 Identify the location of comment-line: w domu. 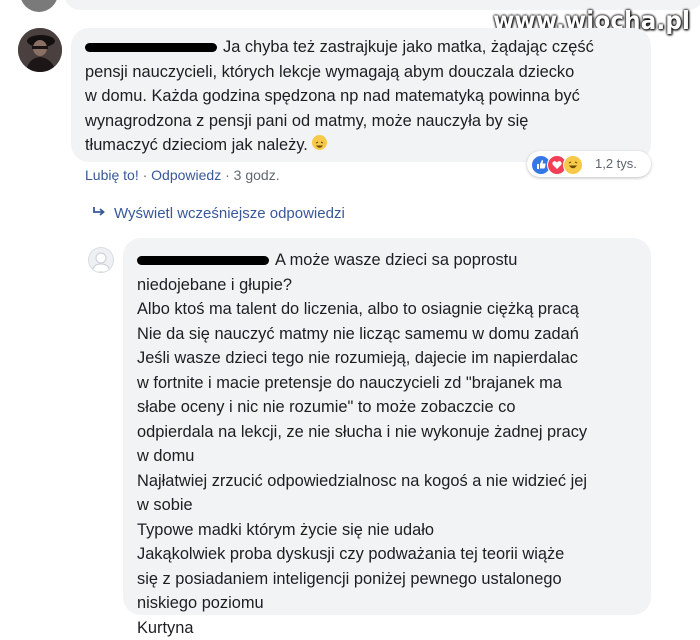
(362, 456).